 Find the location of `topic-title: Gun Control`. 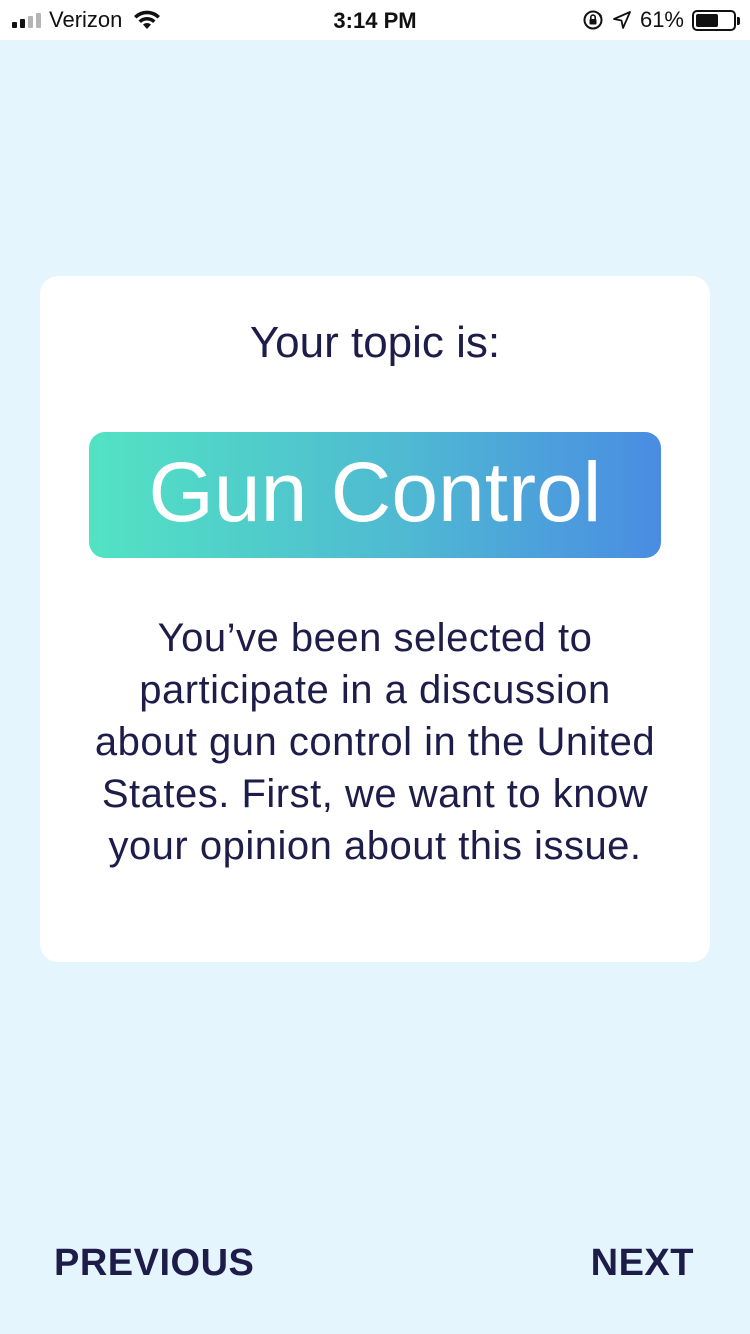

topic-title: Gun Control is located at coordinates (375, 491).